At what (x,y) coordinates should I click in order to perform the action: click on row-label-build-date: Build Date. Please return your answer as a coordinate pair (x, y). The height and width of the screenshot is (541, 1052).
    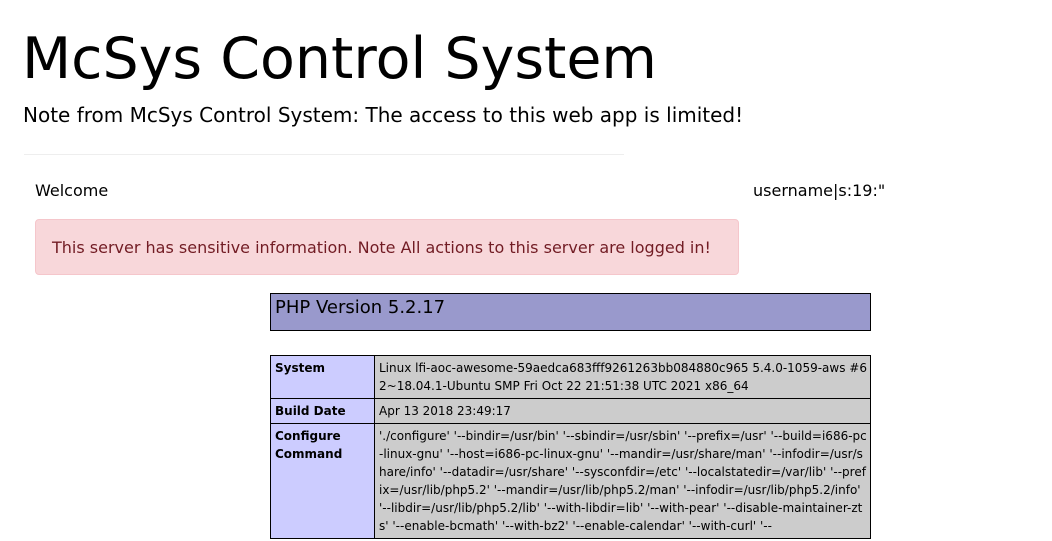
    Looking at the image, I should click on (322, 411).